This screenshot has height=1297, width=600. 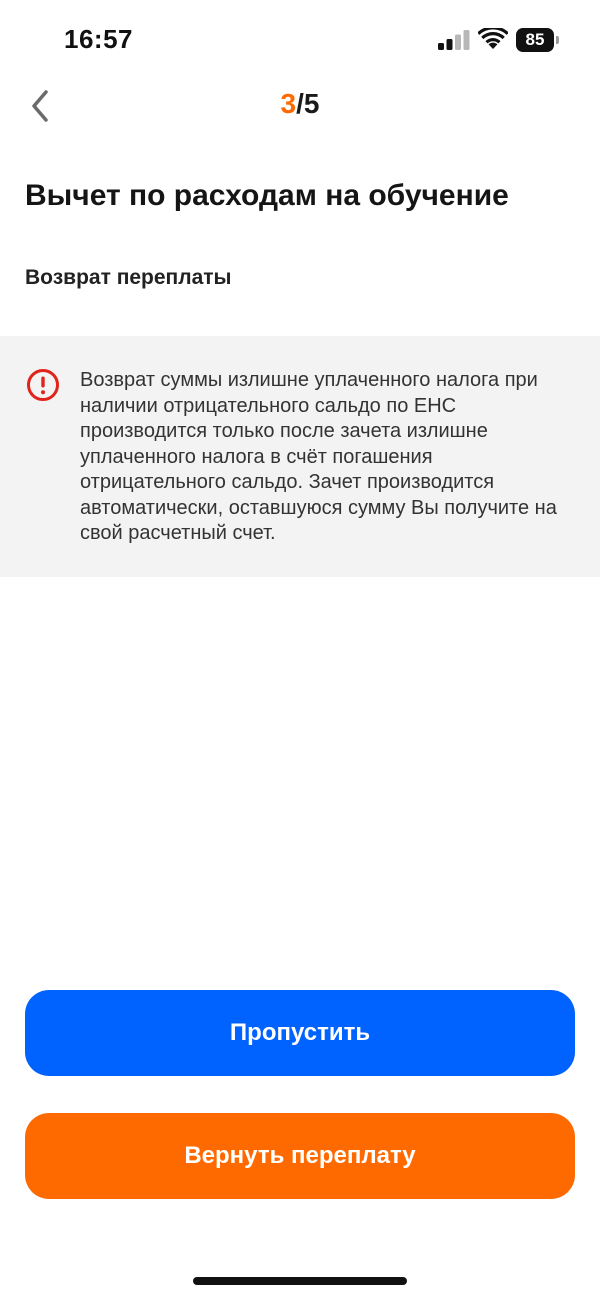 I want to click on step-counter: 3/5, so click(x=300, y=104).